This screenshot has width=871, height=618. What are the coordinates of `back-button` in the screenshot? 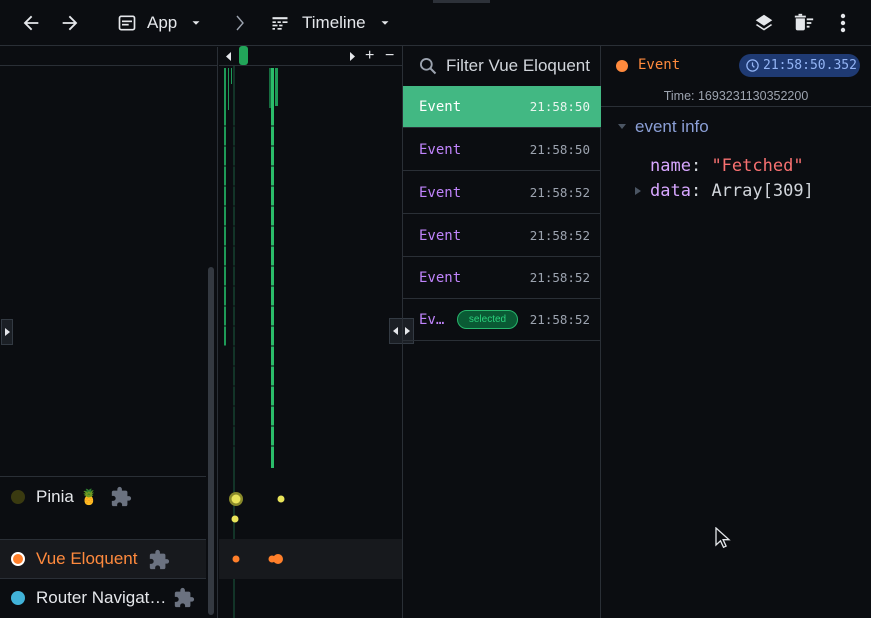 It's located at (31, 23).